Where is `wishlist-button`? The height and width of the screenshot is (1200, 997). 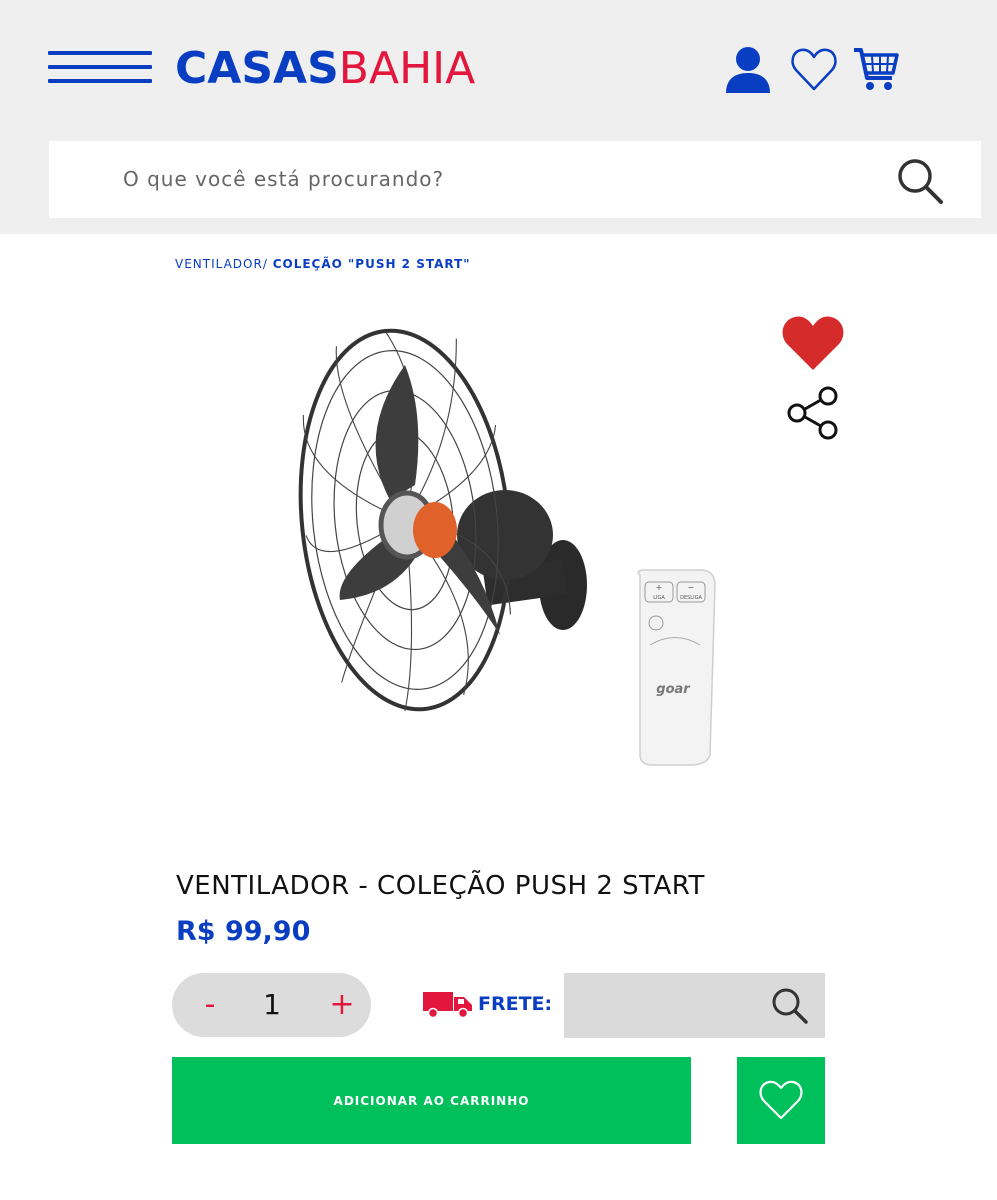 wishlist-button is located at coordinates (781, 1100).